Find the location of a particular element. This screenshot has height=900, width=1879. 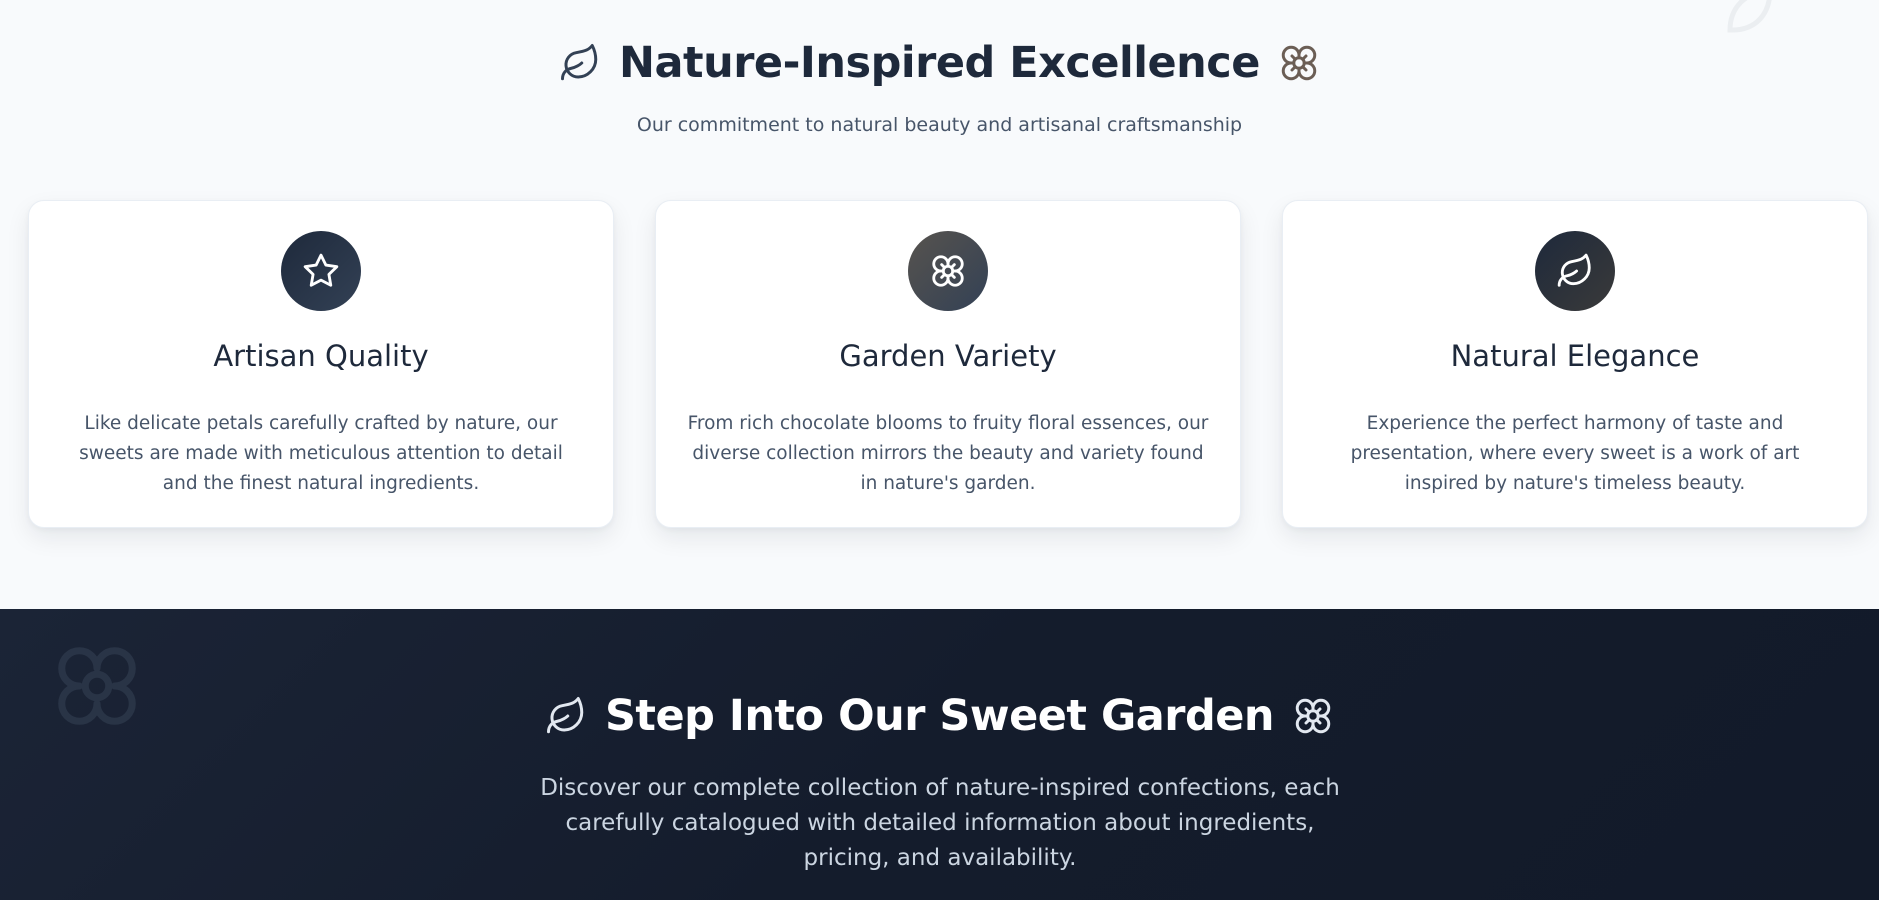

cta-title: Step Into Our Sweet Garden is located at coordinates (939, 716).